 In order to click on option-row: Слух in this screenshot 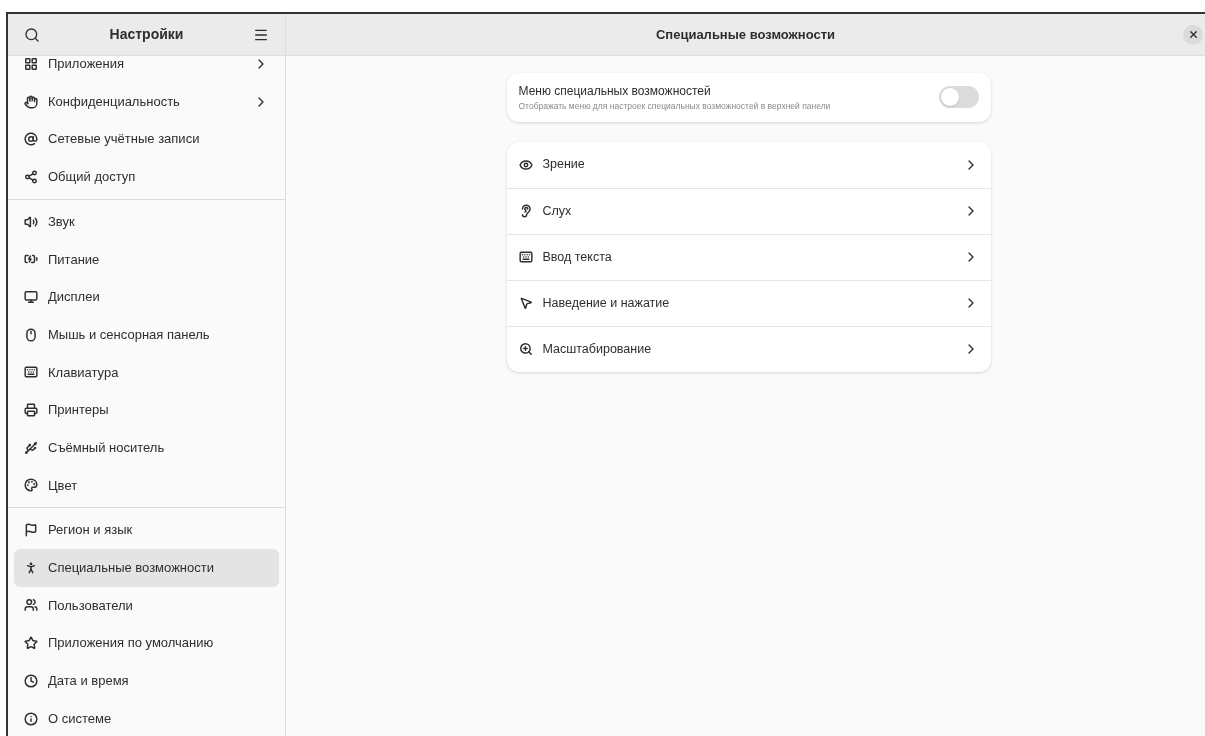, I will do `click(748, 210)`.